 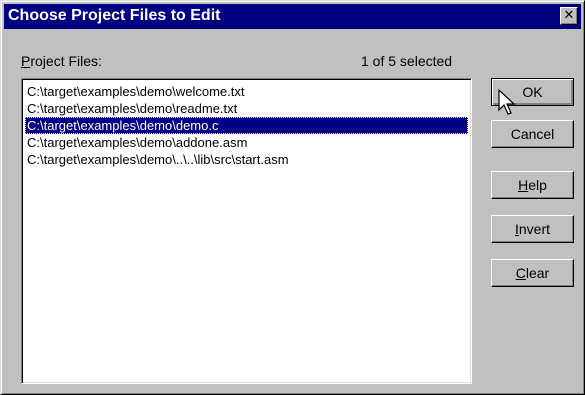 What do you see at coordinates (246, 142) in the screenshot?
I see `list-item: C:\target\examples\demo\addone.asm` at bounding box center [246, 142].